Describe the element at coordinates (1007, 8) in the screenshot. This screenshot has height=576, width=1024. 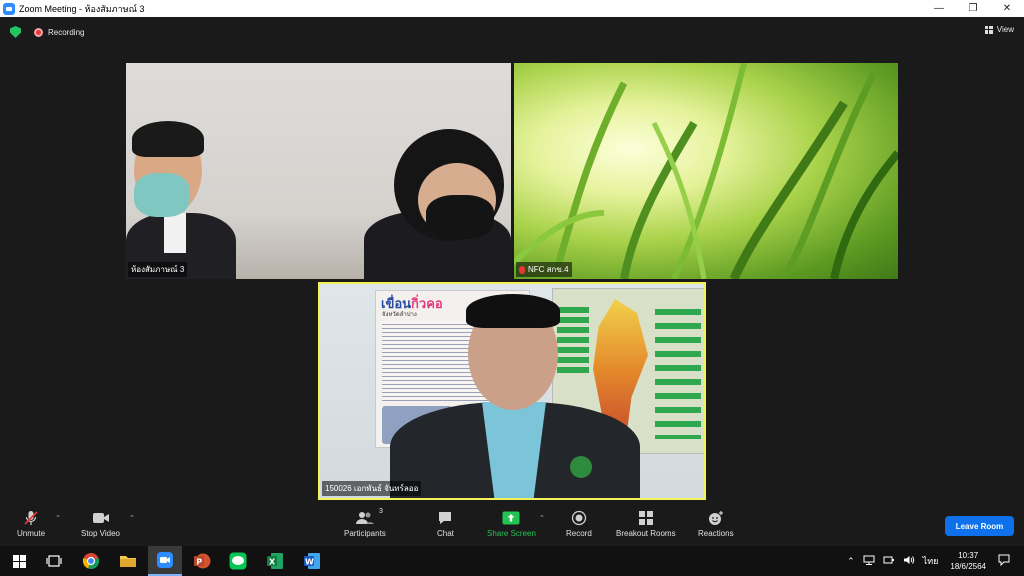
I see `close-button: ✕` at that location.